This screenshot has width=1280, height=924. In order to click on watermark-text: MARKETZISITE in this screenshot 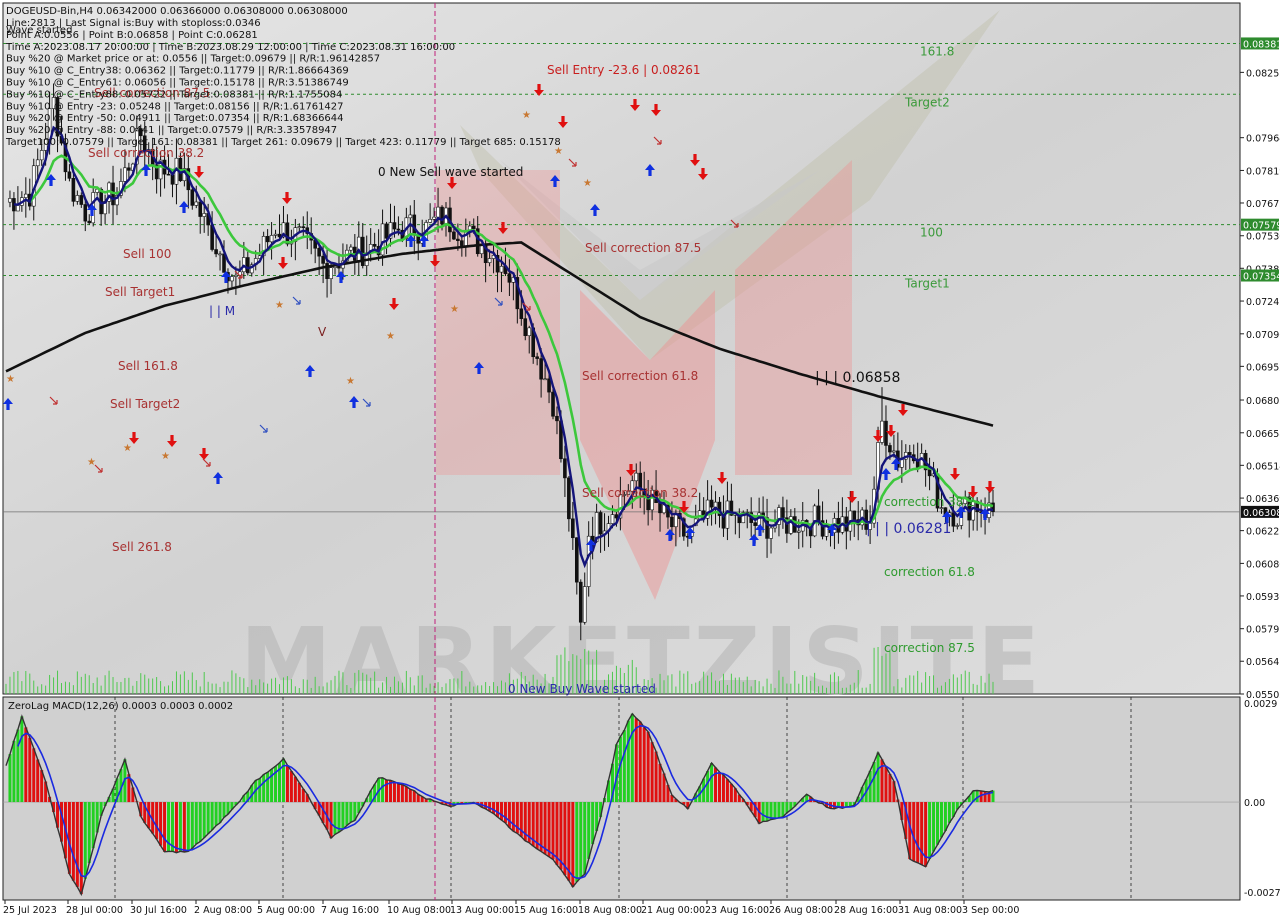, I will do `click(640, 661)`.